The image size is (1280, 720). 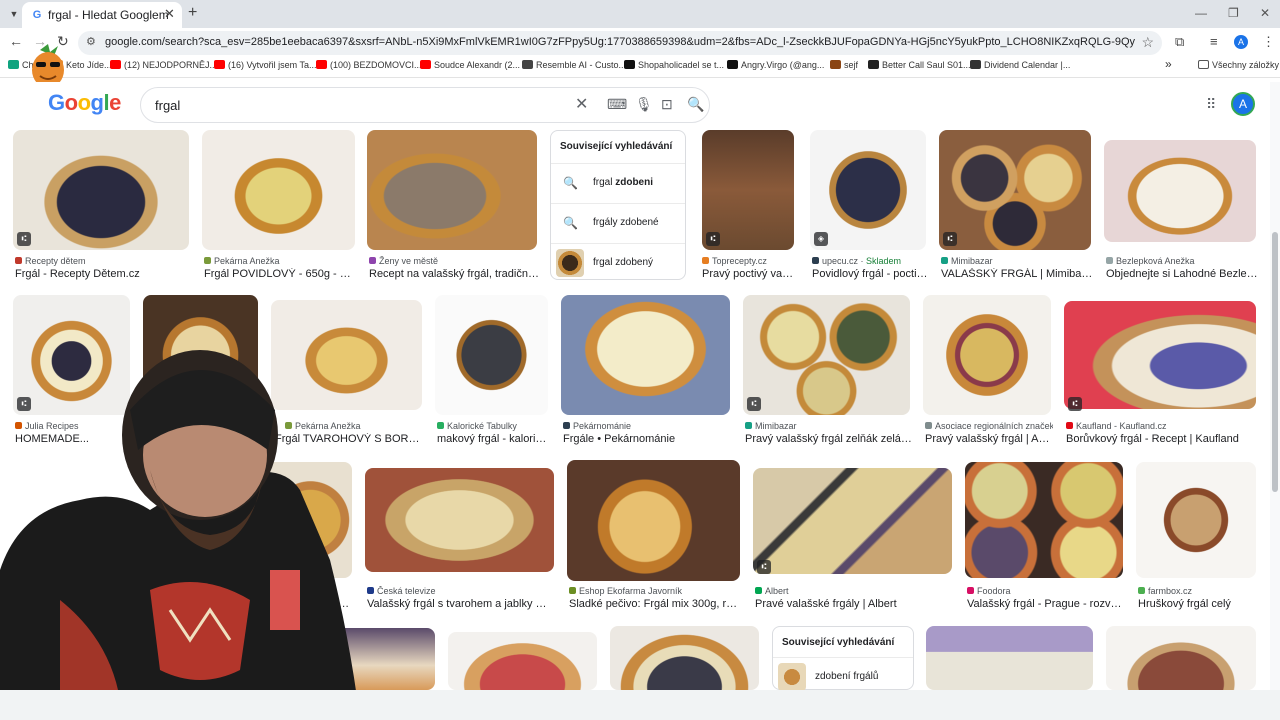 I want to click on media-icon: ≡, so click(x=1214, y=41).